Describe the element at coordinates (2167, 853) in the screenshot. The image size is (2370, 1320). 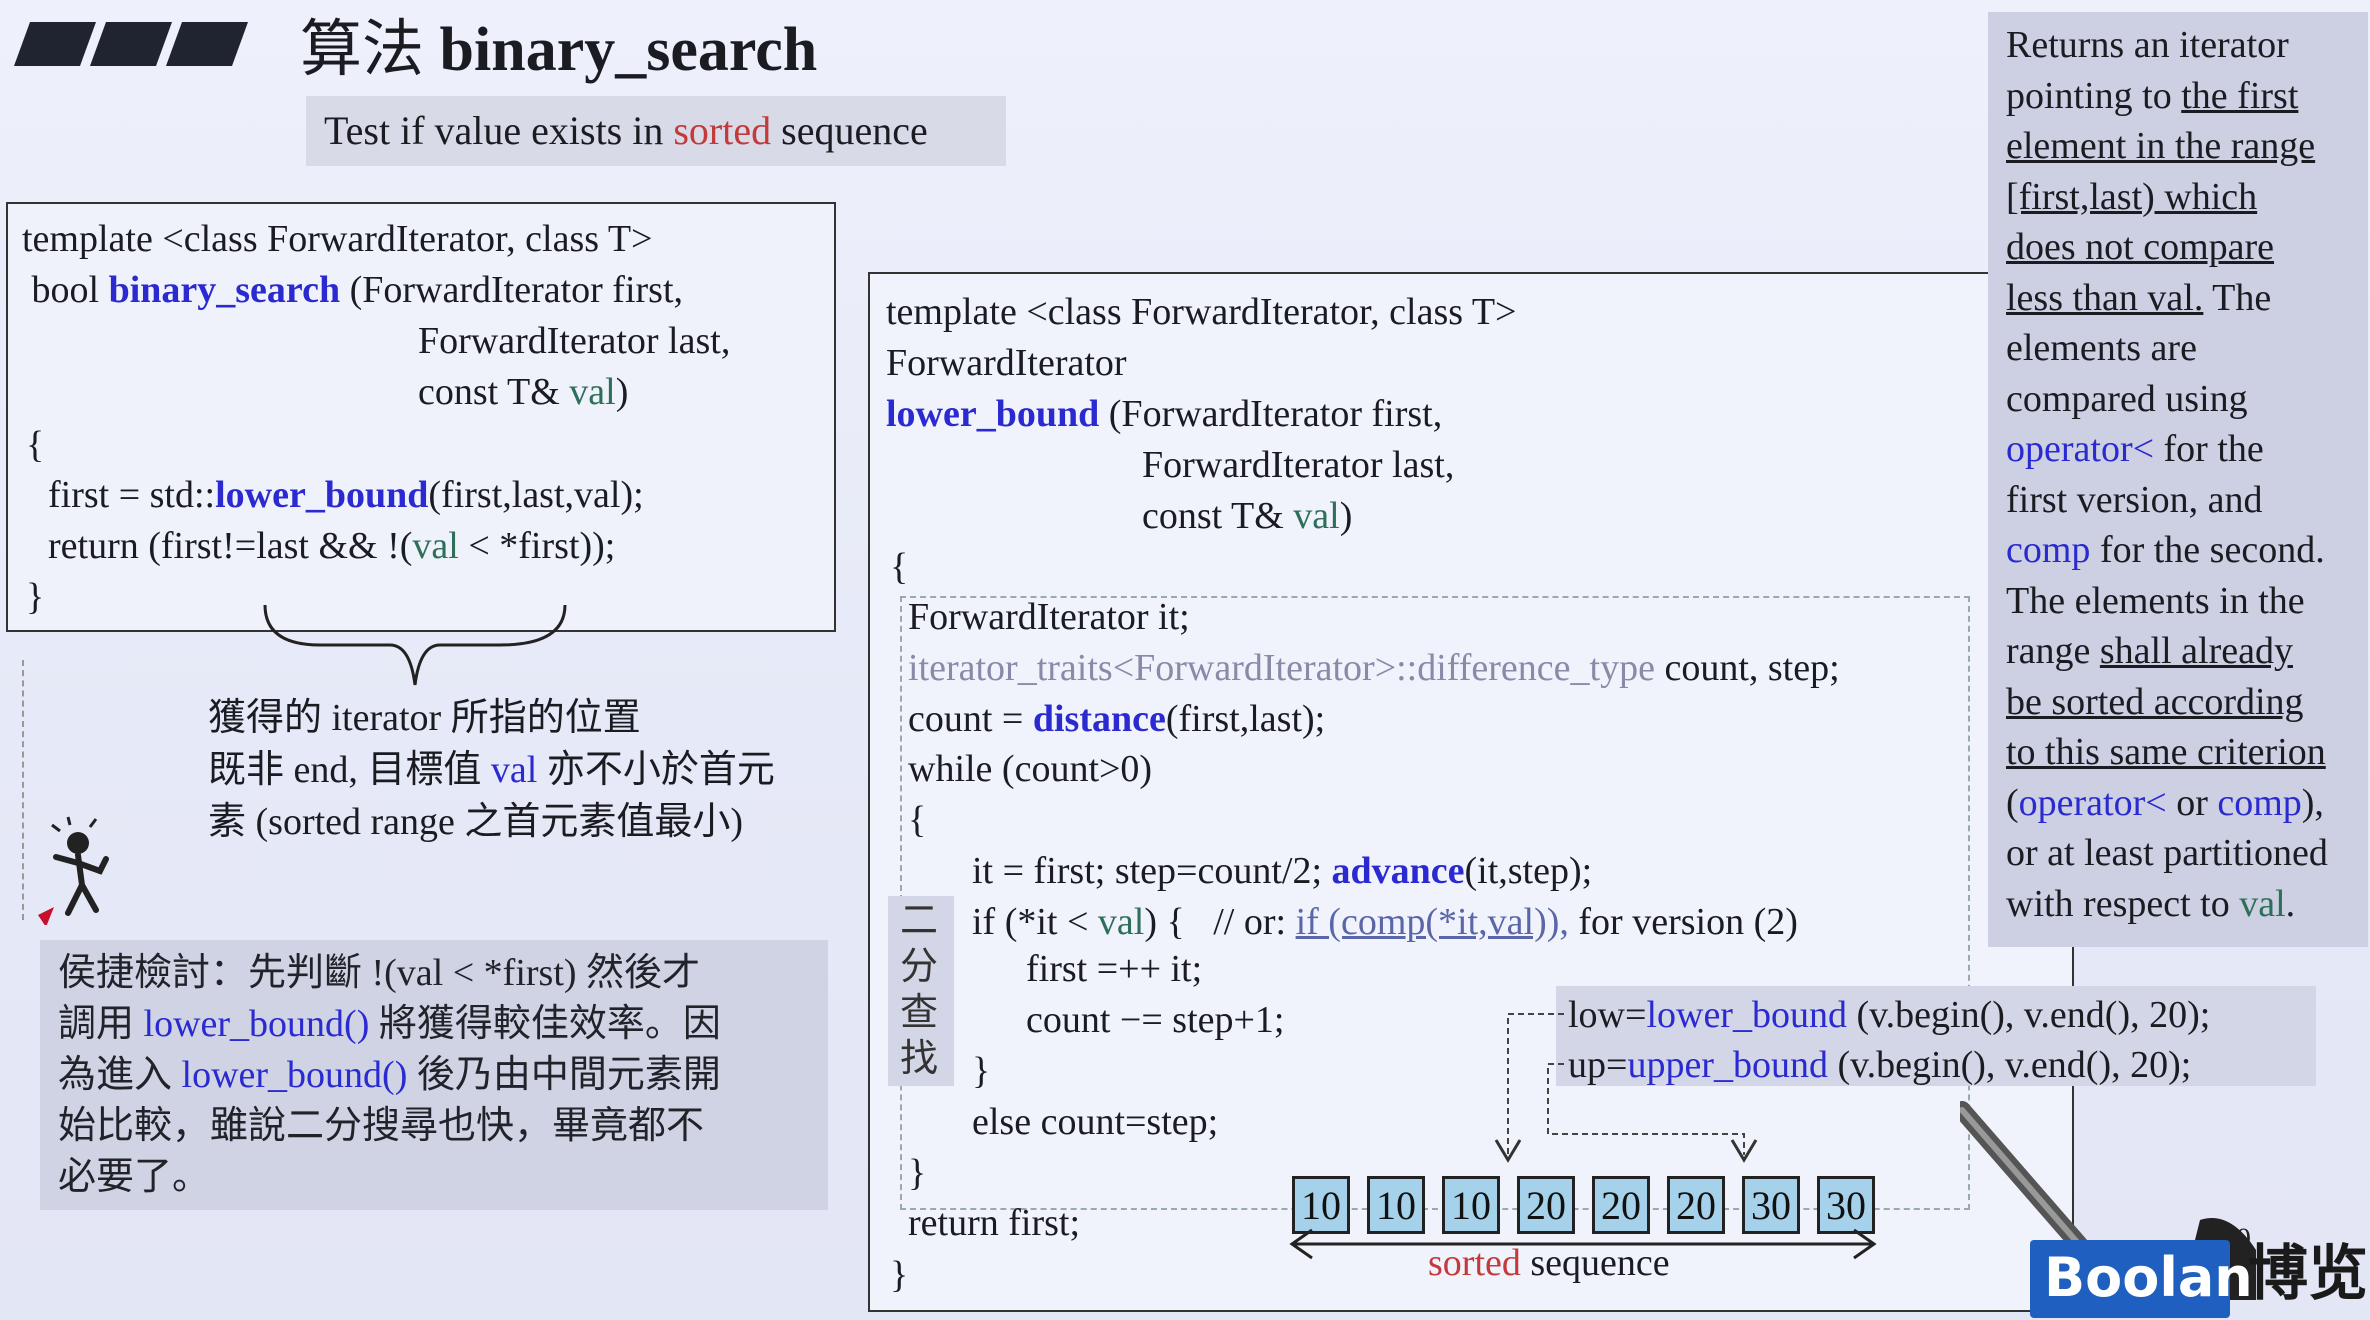
I see `doc-line: or at least partitioned` at that location.